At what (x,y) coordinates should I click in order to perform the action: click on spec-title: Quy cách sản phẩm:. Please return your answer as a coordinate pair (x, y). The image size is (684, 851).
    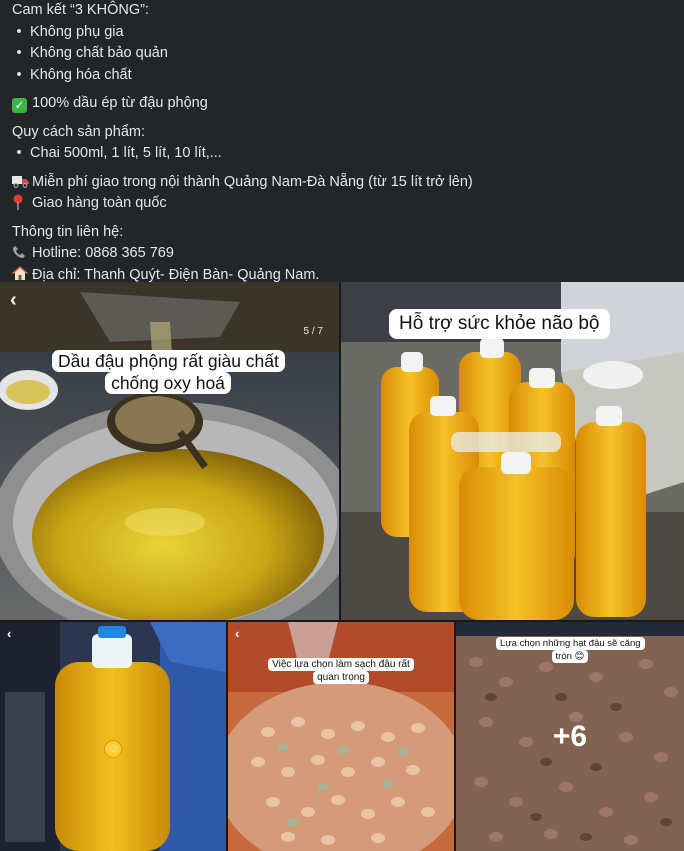
    Looking at the image, I should click on (78, 131).